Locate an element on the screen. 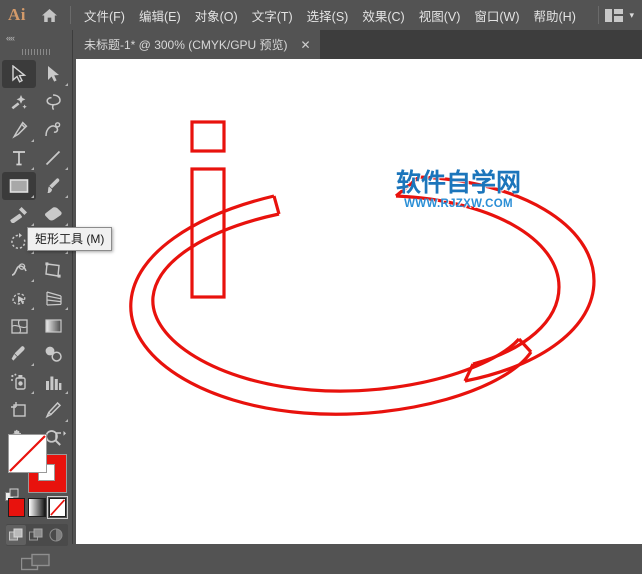  chevron-down-icon: ▾ is located at coordinates (631, 14).